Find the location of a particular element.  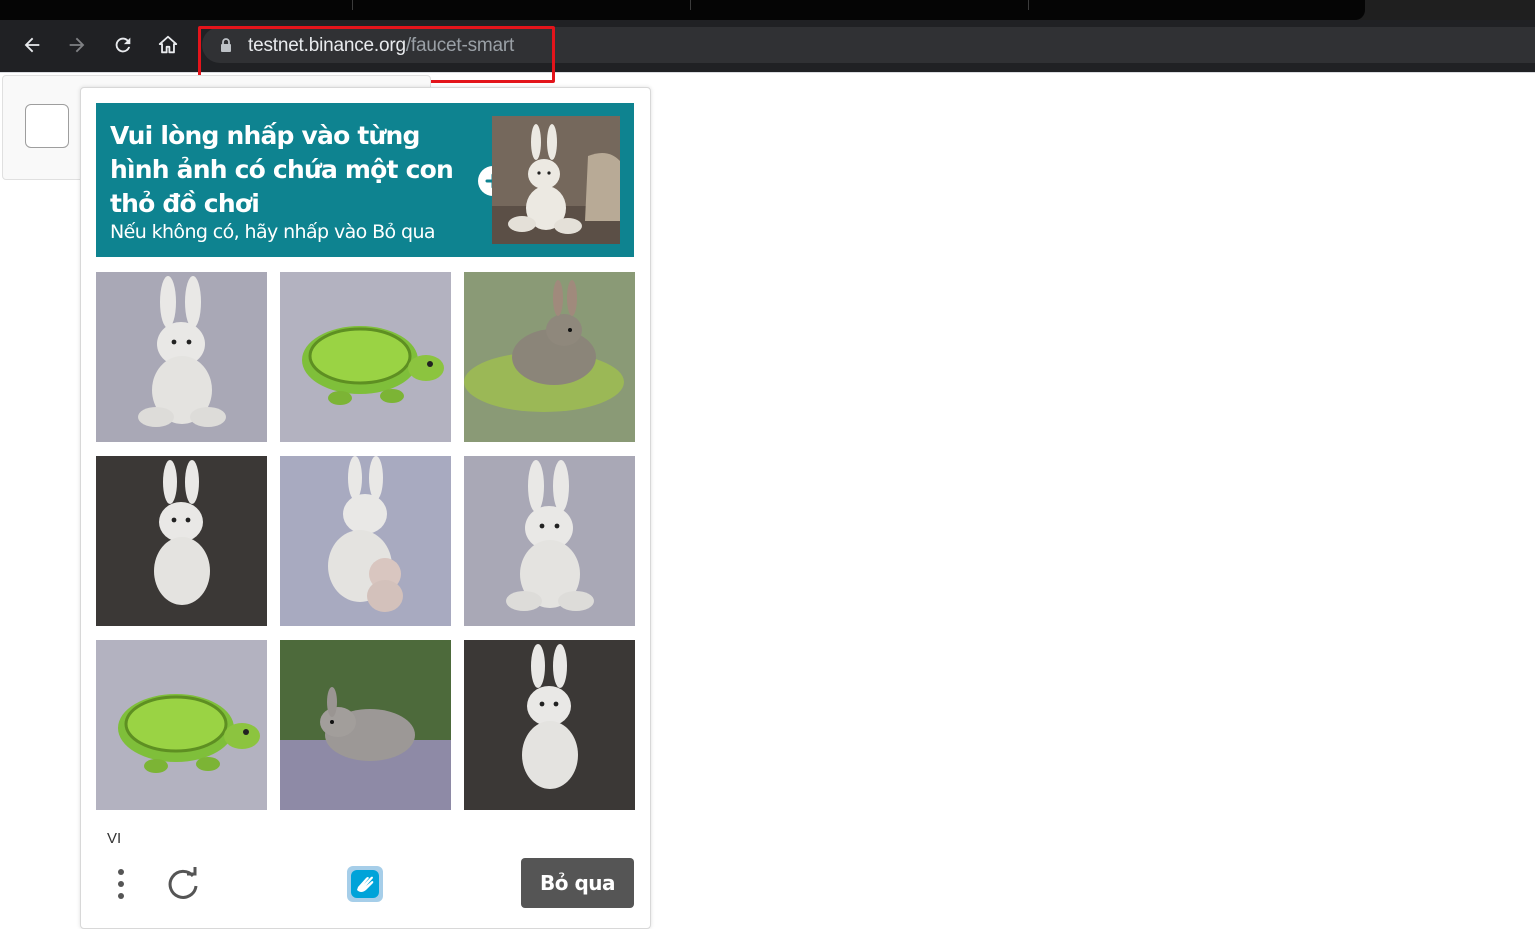

toy-bunny-with-small-bunny-icon is located at coordinates (365, 541).